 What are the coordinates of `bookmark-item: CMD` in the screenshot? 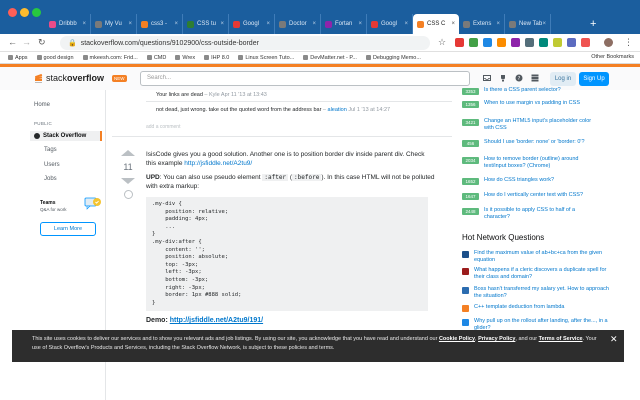 It's located at (156, 58).